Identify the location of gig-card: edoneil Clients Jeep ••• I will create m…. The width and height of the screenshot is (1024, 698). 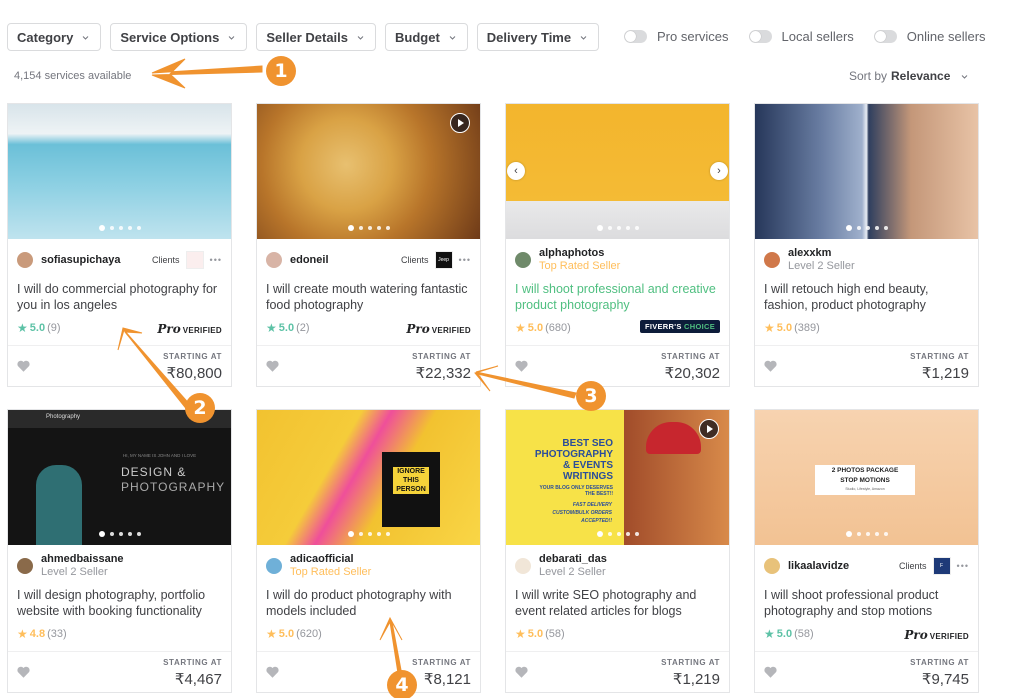
(368, 245).